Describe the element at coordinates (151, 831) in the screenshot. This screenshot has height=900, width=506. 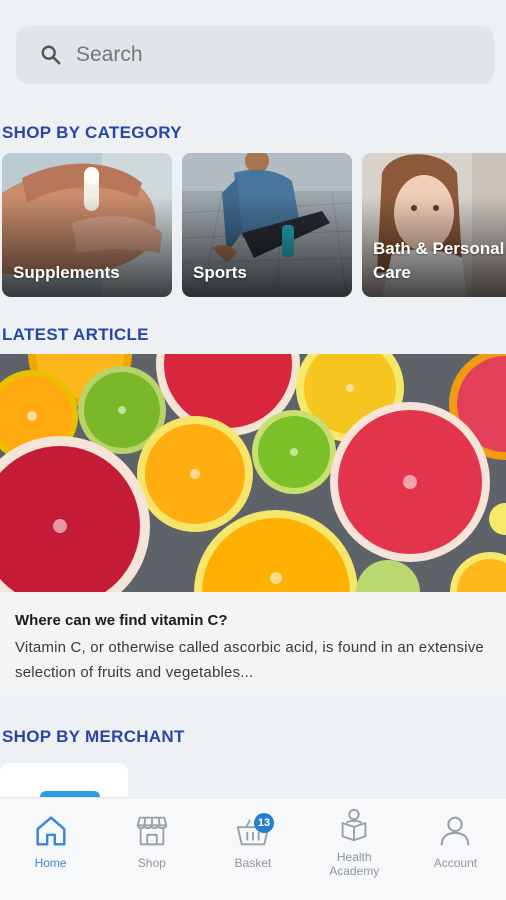
I see `shop-icon` at that location.